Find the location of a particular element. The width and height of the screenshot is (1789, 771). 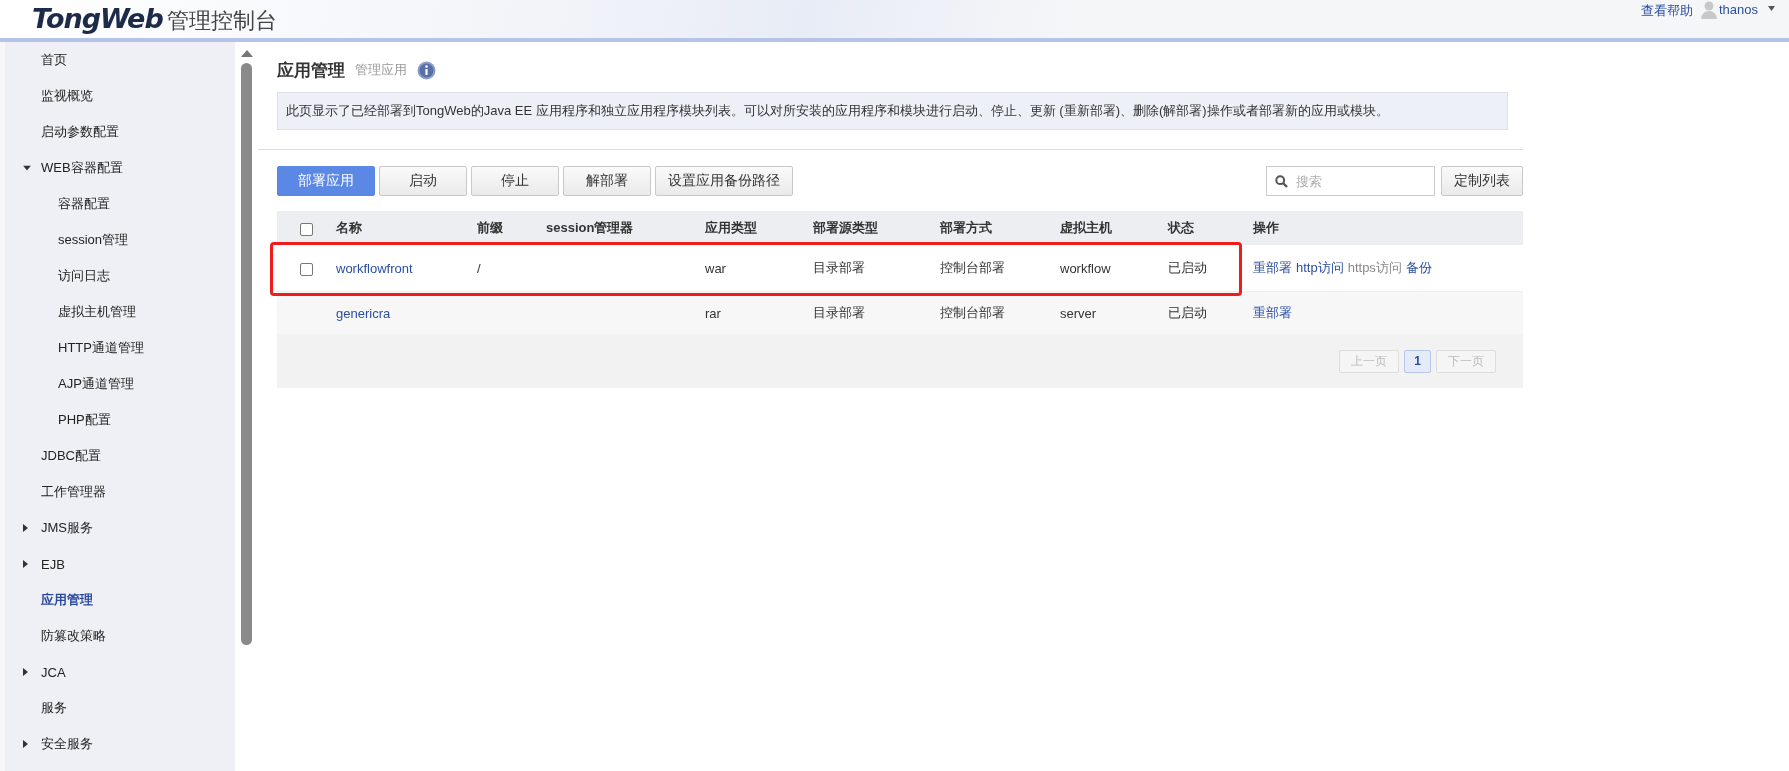

column-header: 部署源类型 is located at coordinates (845, 227).